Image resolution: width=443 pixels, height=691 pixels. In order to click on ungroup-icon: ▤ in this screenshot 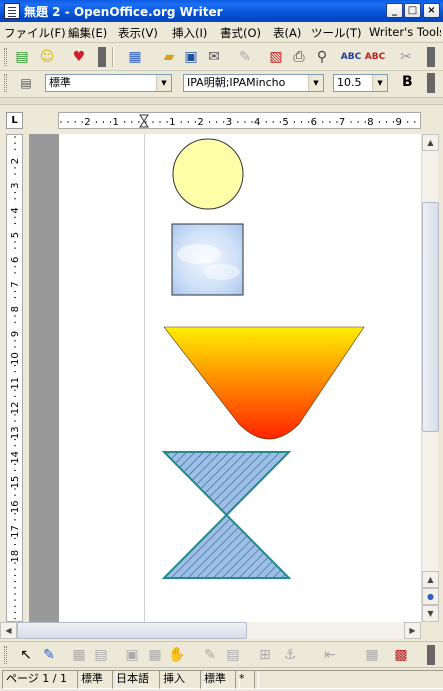, I will do `click(101, 655)`.